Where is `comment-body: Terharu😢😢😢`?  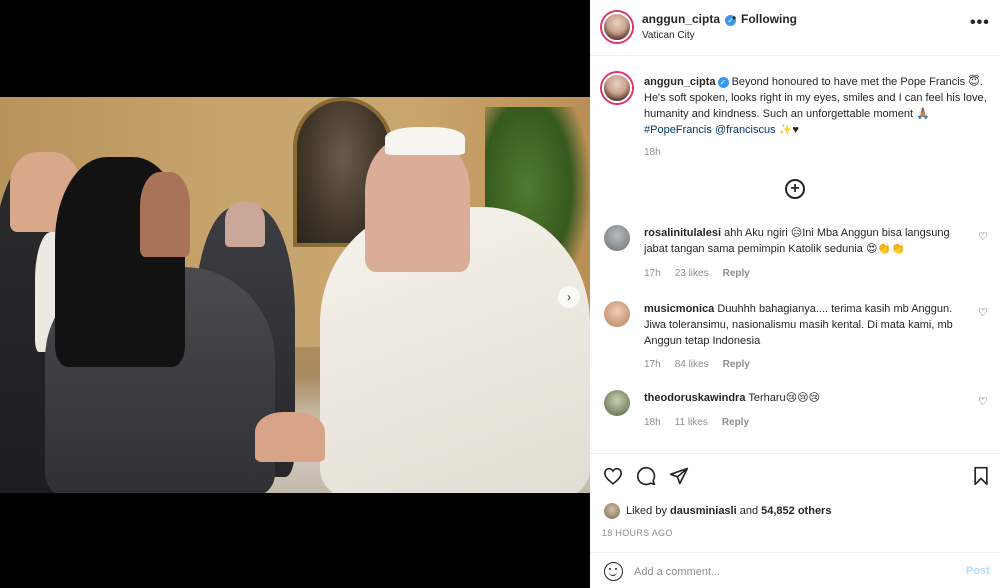 comment-body: Terharu😢😢😢 is located at coordinates (783, 398).